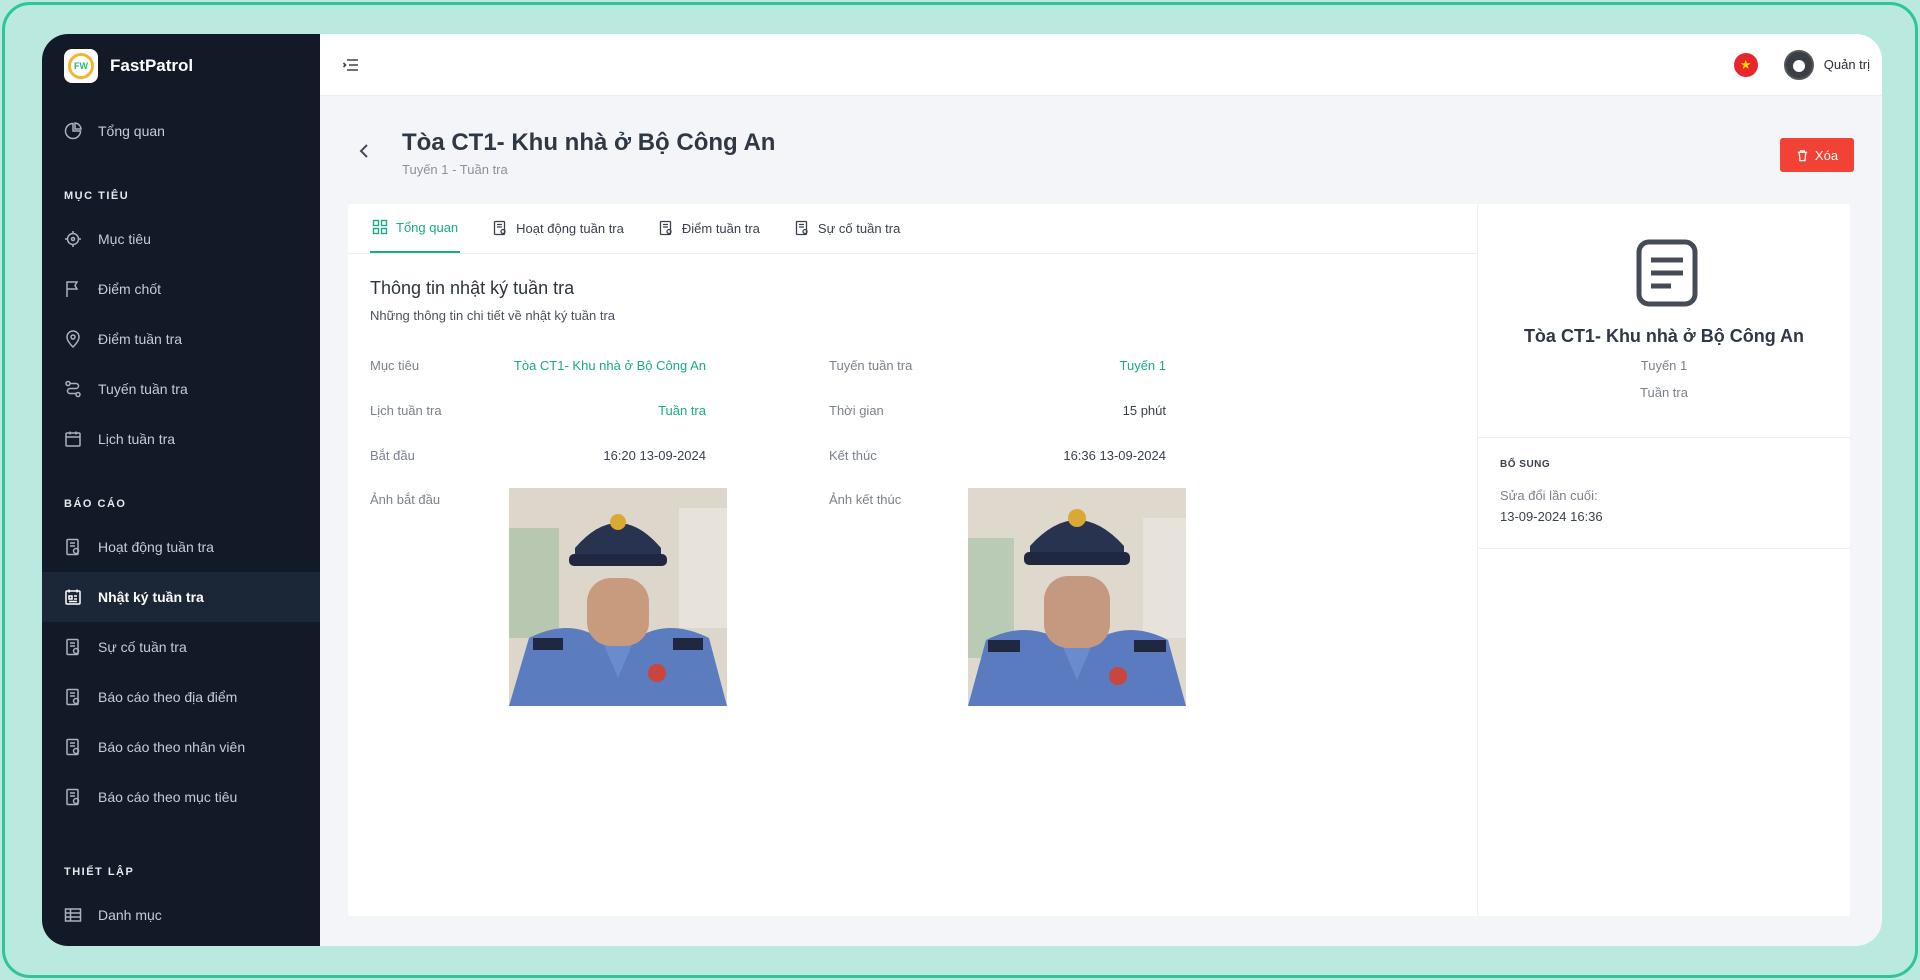  Describe the element at coordinates (406, 410) in the screenshot. I see `schedule-label: Lịch tuần tra` at that location.